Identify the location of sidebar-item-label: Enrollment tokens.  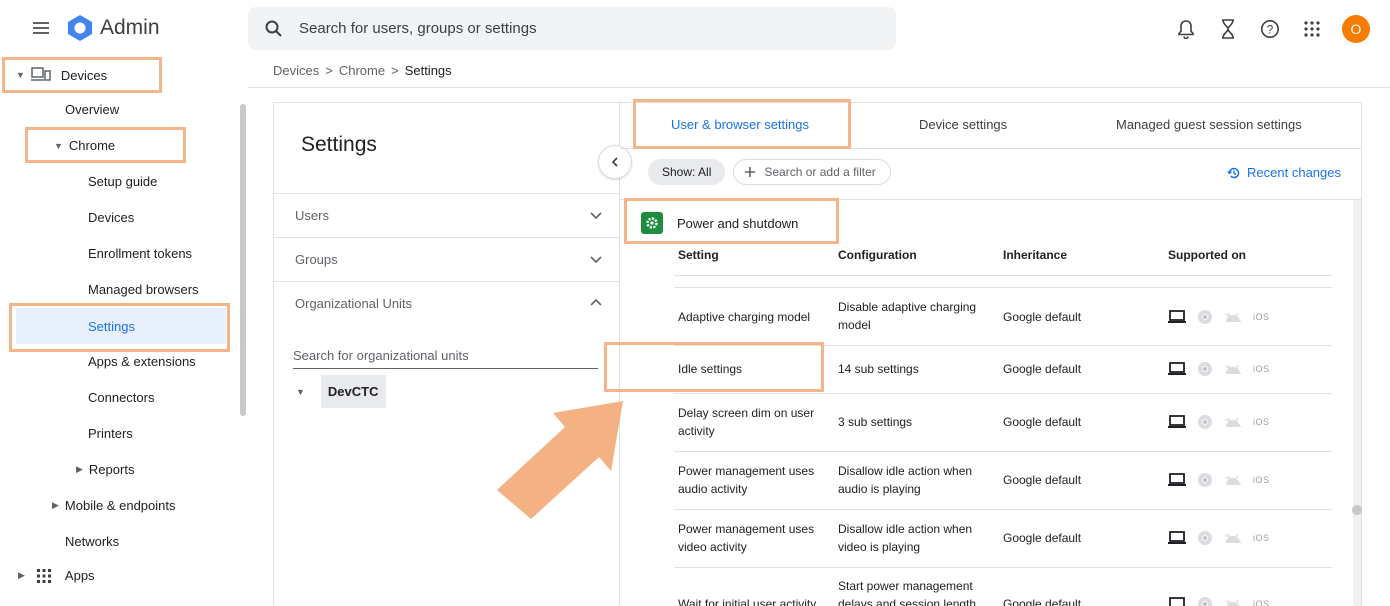
(140, 253).